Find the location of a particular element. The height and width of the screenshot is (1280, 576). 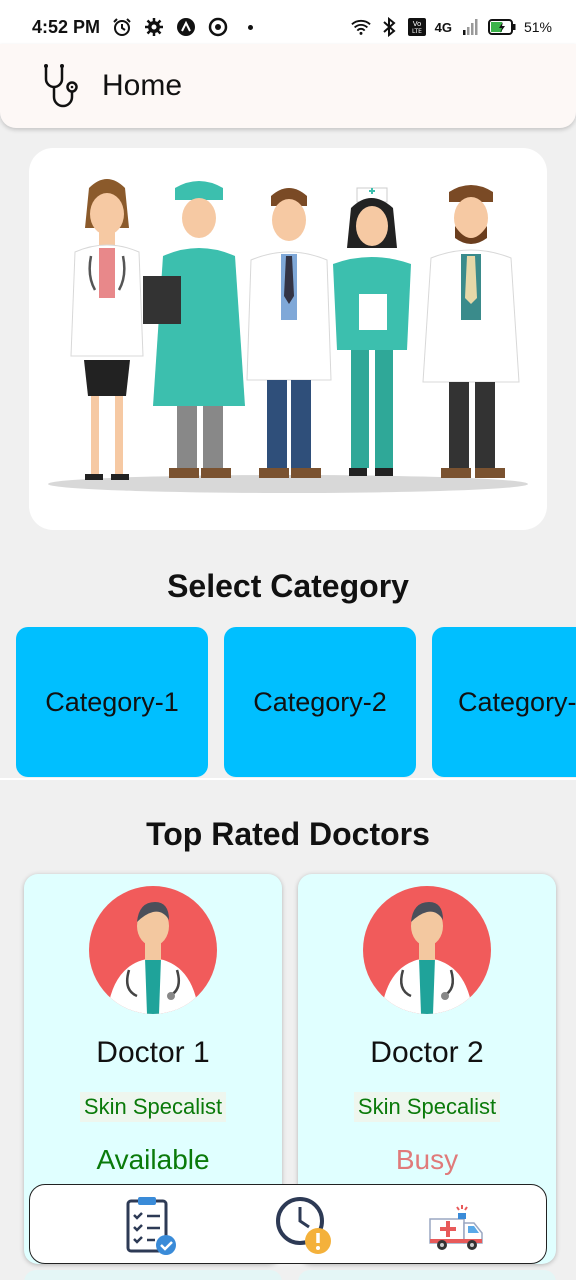

svg-text: LTE is located at coordinates (417, 31).